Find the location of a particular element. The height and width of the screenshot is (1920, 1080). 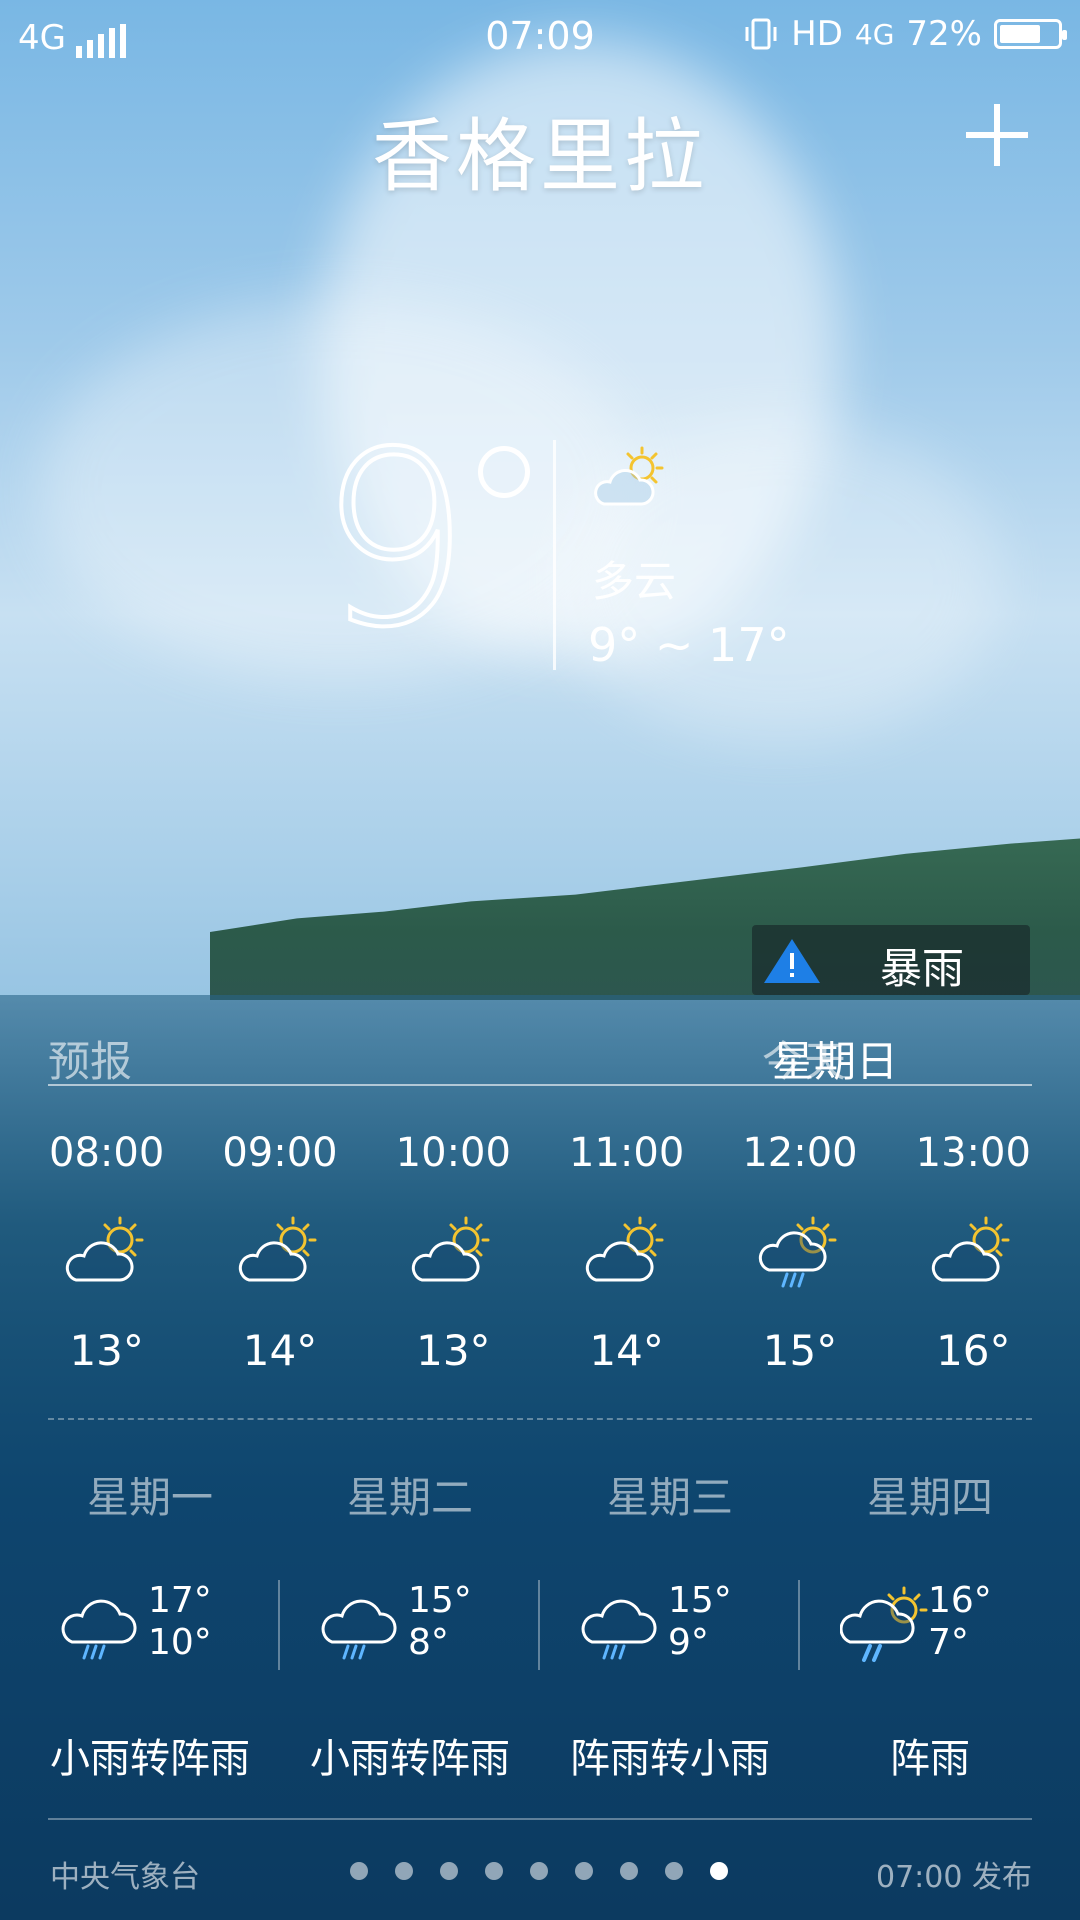

current-divider is located at coordinates (554, 555).